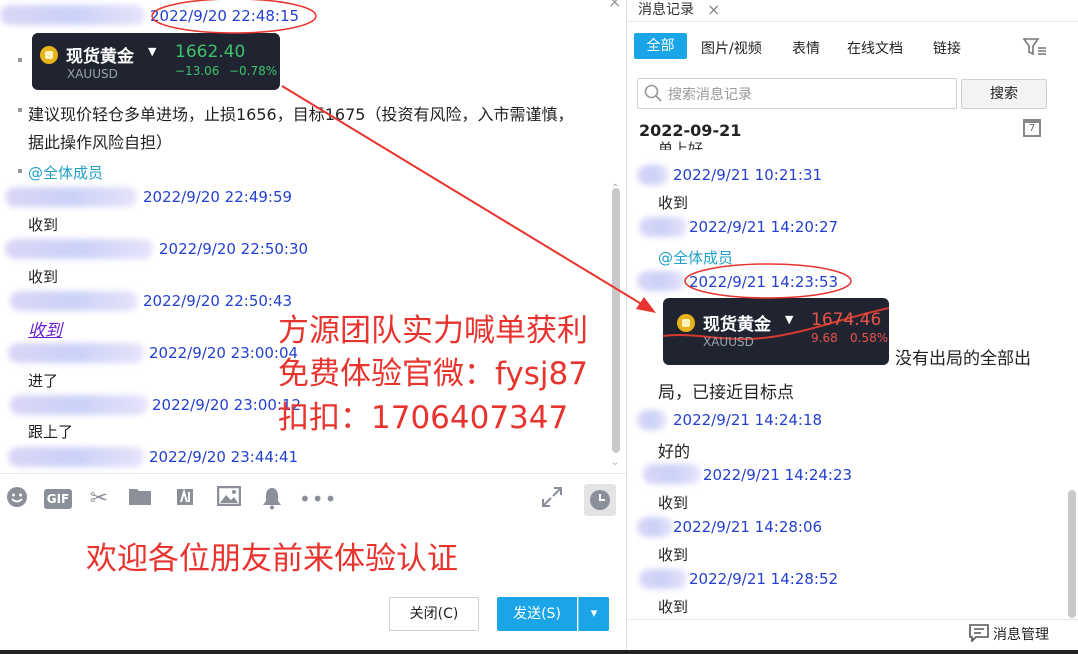  Describe the element at coordinates (1004, 94) in the screenshot. I see `search-button: 搜索` at that location.